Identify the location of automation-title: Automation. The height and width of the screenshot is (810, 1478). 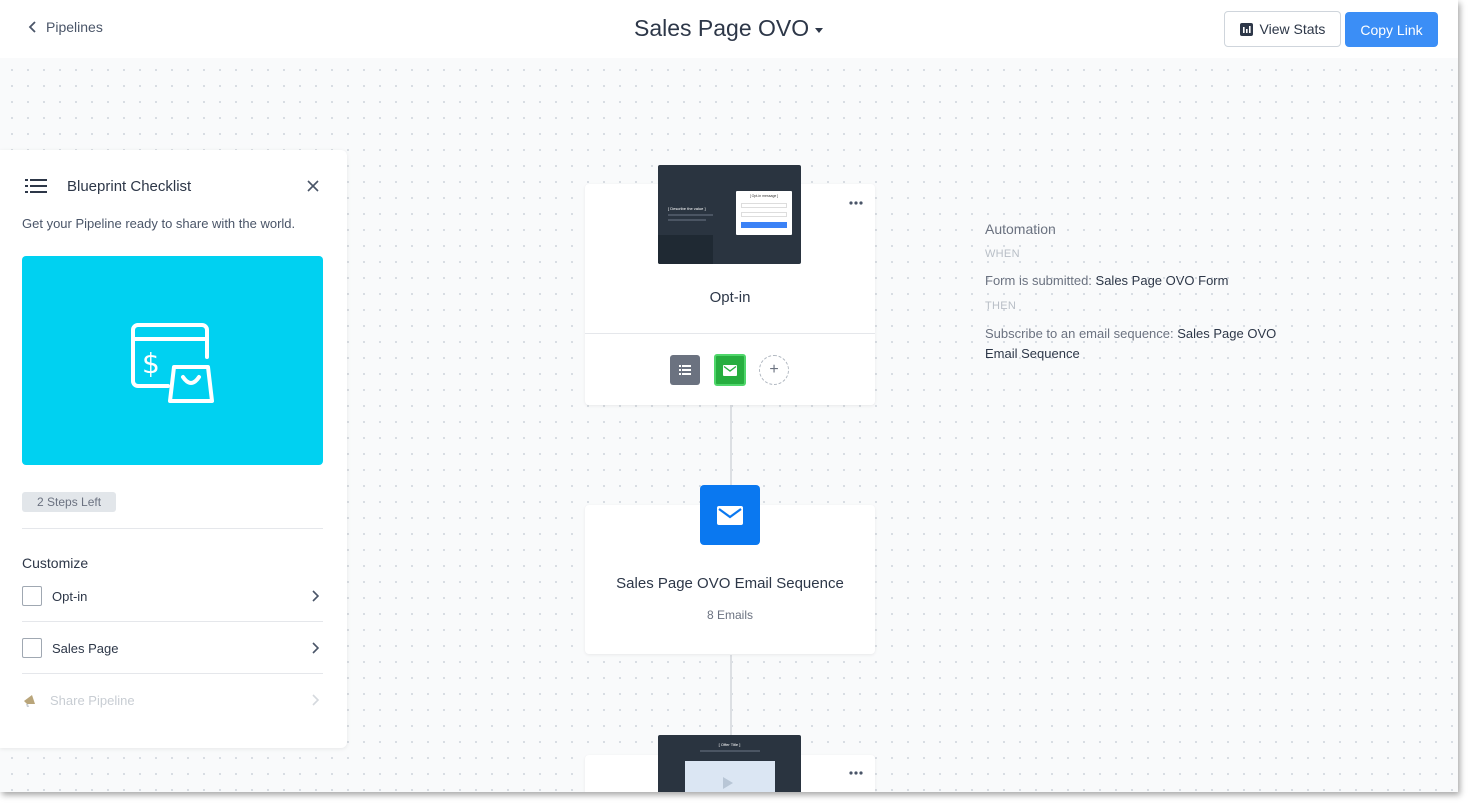
(1020, 229).